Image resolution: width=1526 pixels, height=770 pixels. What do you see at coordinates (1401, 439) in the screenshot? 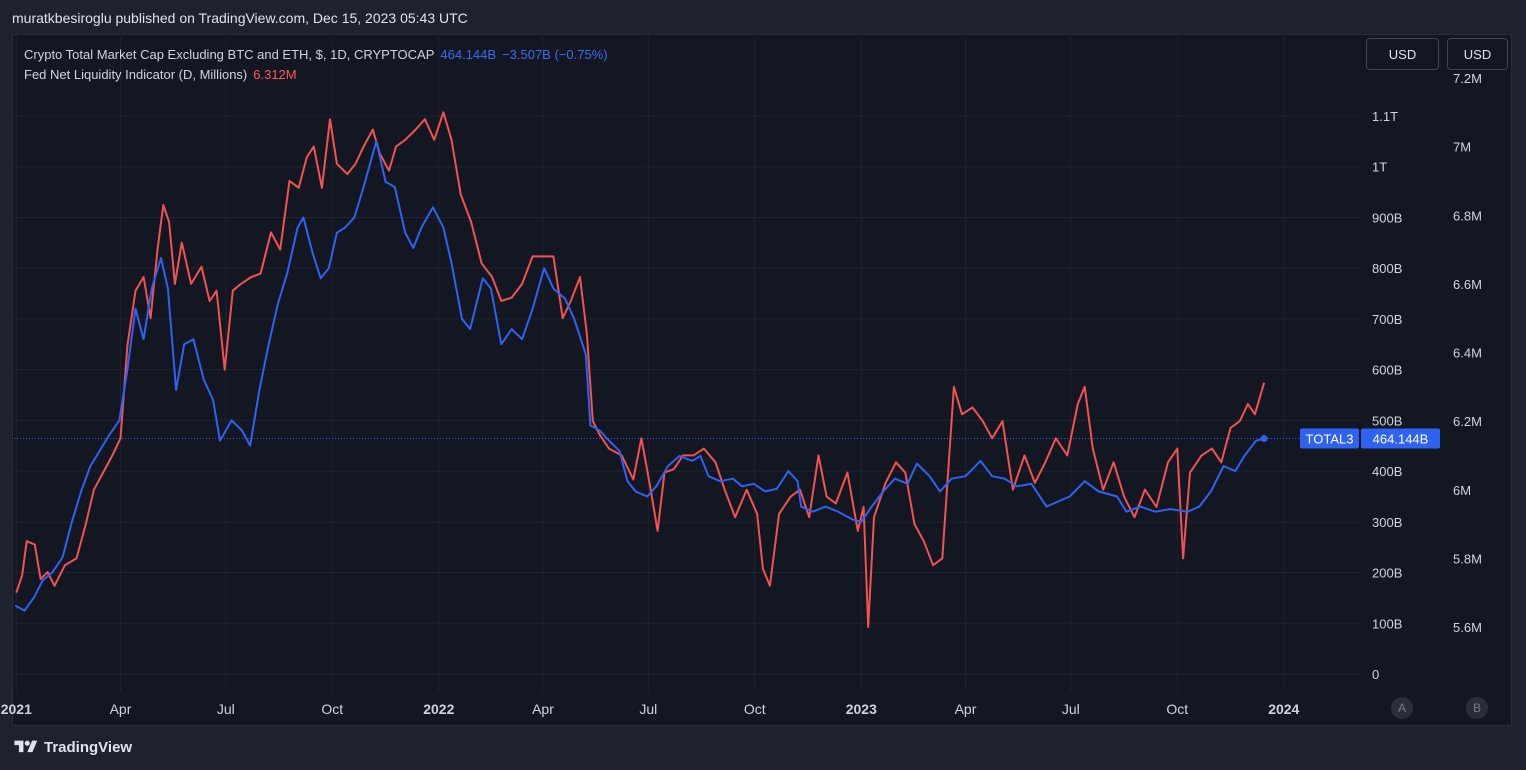
I see `price-tag-value: 464.144B` at bounding box center [1401, 439].